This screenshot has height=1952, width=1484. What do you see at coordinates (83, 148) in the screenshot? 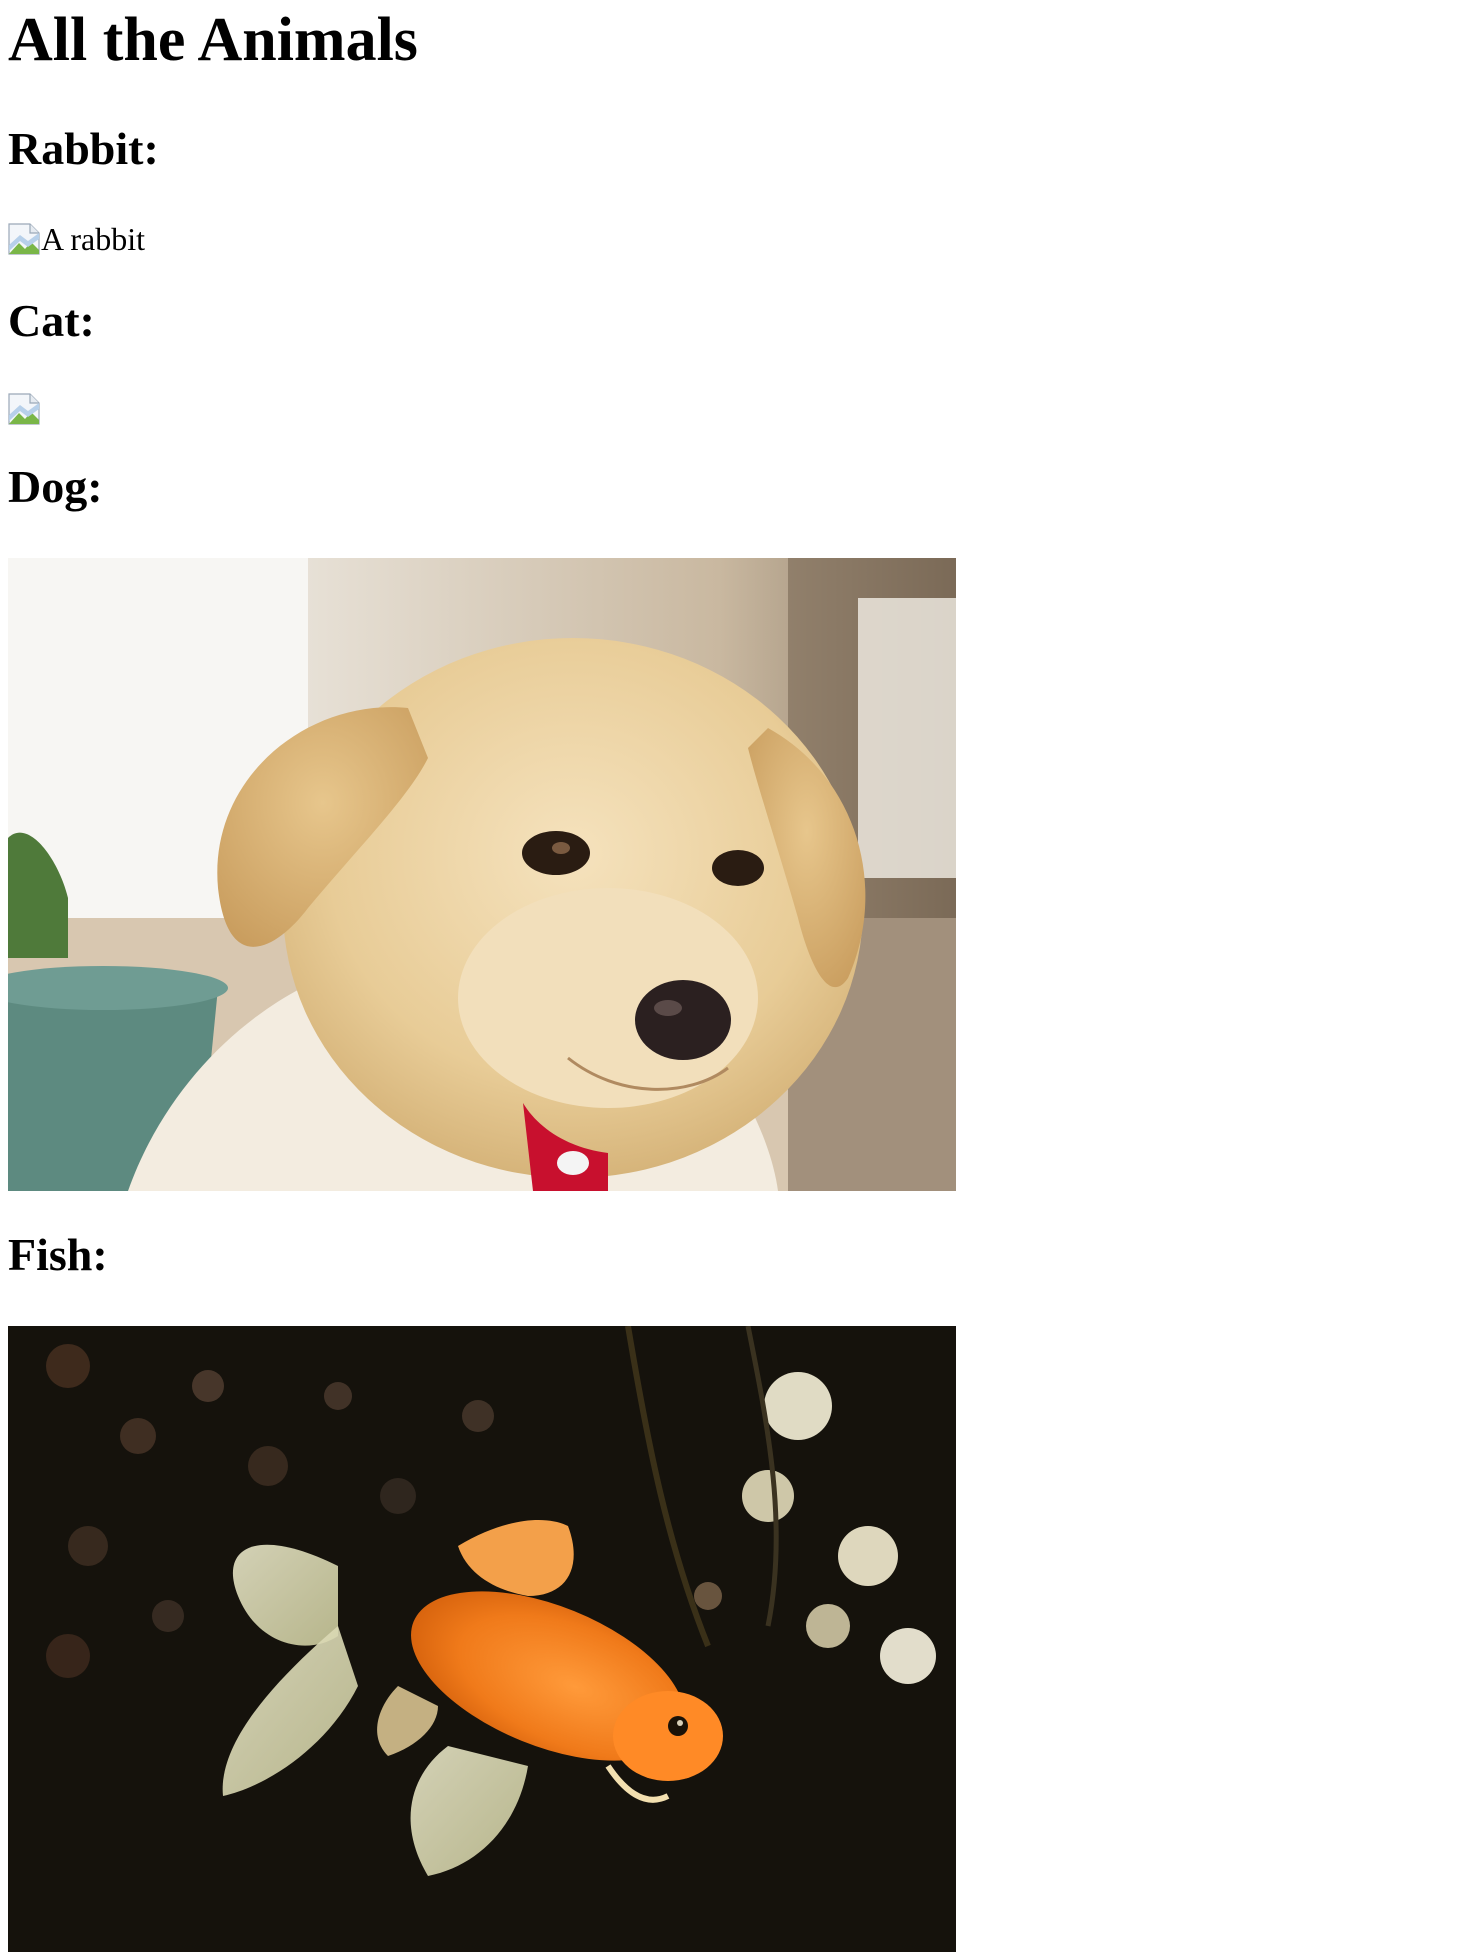
I see `rabbit-heading: Rabbit:` at bounding box center [83, 148].